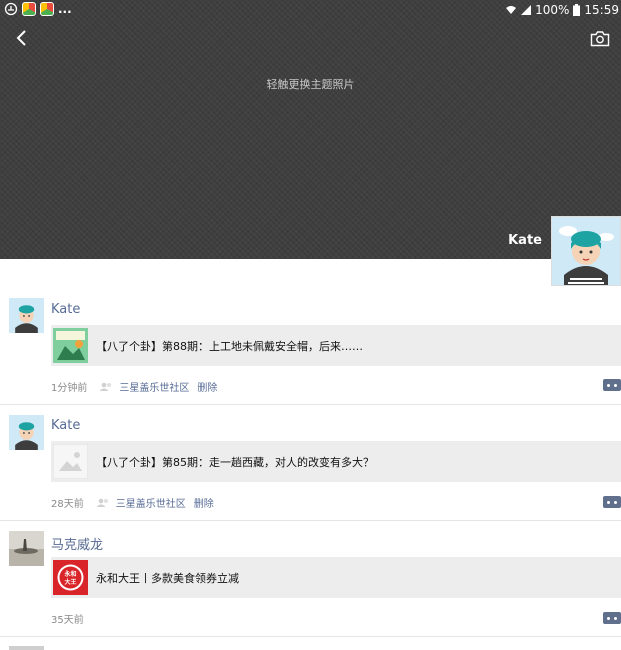  I want to click on shared-link-card: 【八了个卦】第85期：走一趟西藏，对人的改变有多大？, so click(336, 461).